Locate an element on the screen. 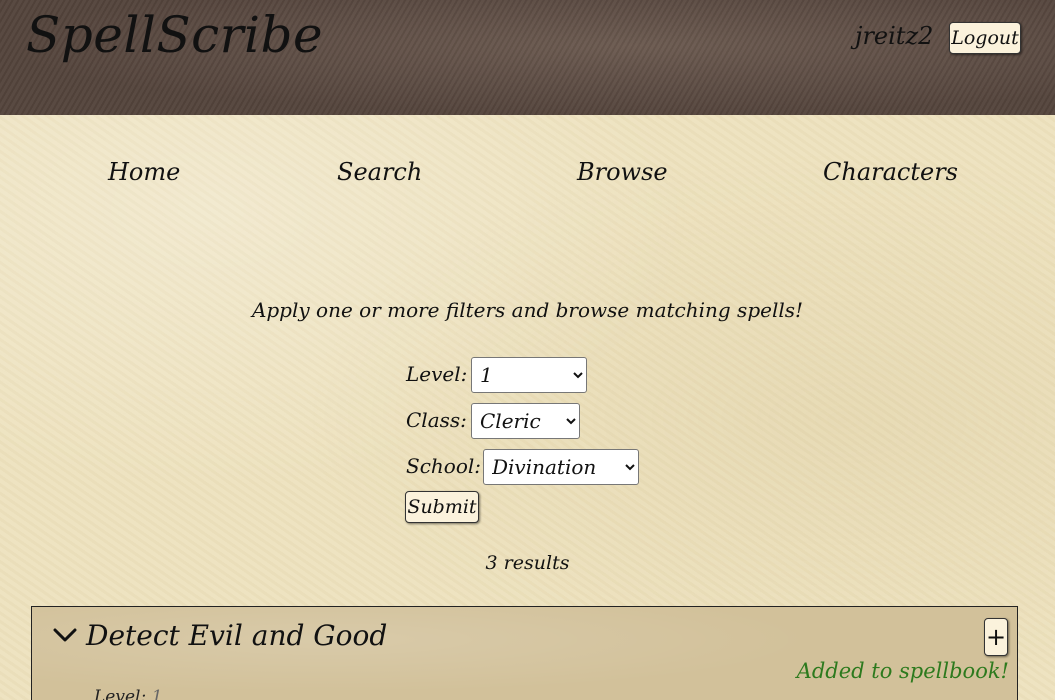  class-select: Cleric is located at coordinates (525, 421).